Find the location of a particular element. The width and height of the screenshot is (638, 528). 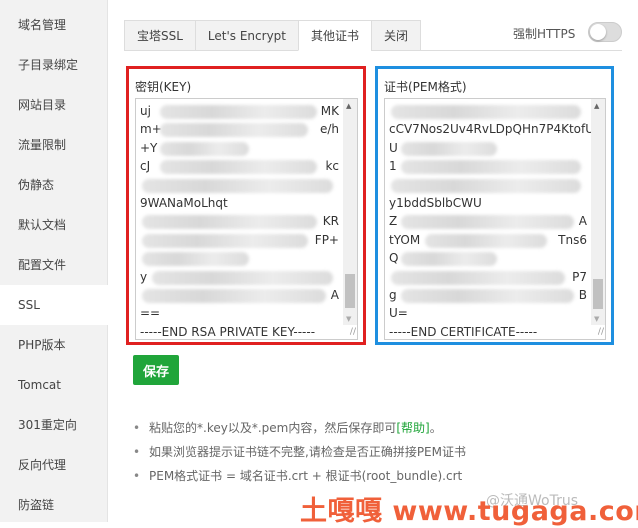

line-start: U= is located at coordinates (398, 313).